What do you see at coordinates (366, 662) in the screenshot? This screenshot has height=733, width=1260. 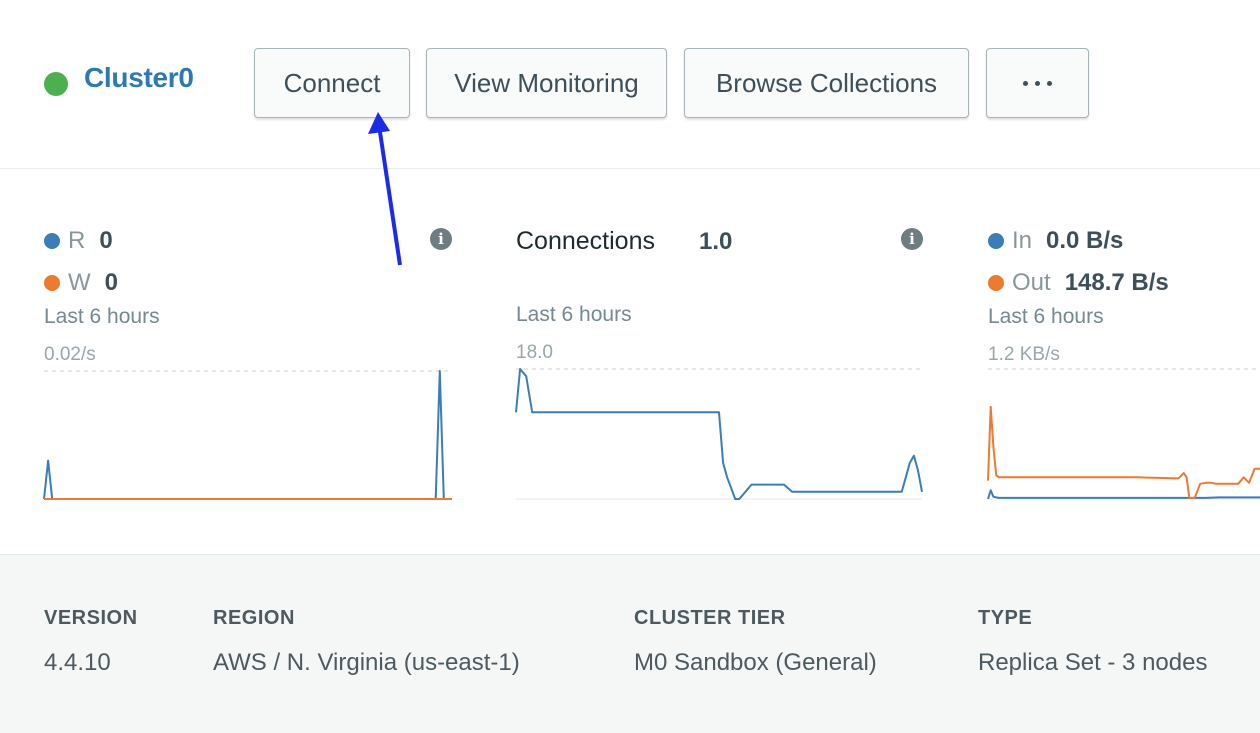 I see `region-value: AWS / N. Virginia (us-east-1)` at bounding box center [366, 662].